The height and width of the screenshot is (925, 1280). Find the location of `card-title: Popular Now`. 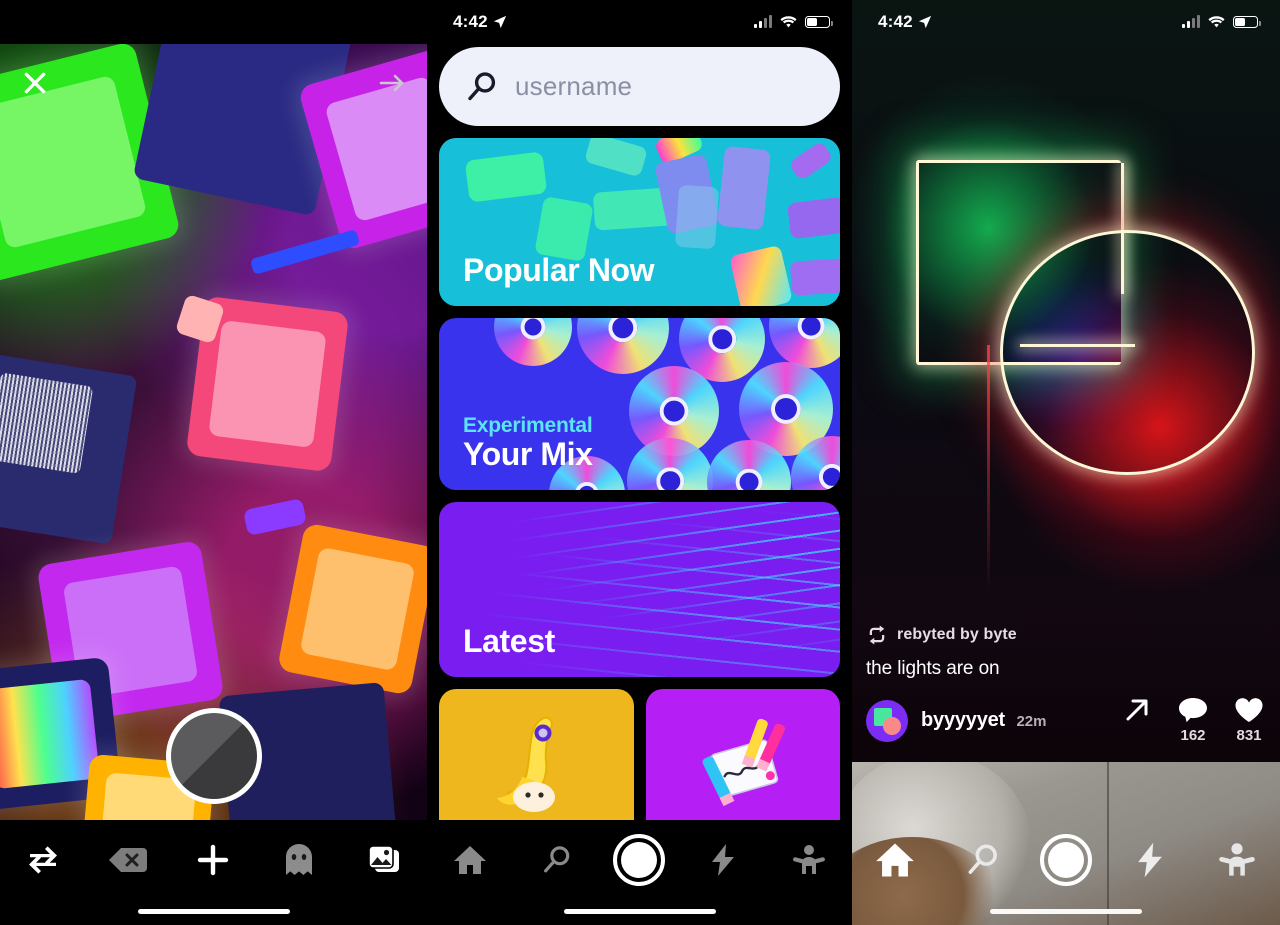

card-title: Popular Now is located at coordinates (559, 269).